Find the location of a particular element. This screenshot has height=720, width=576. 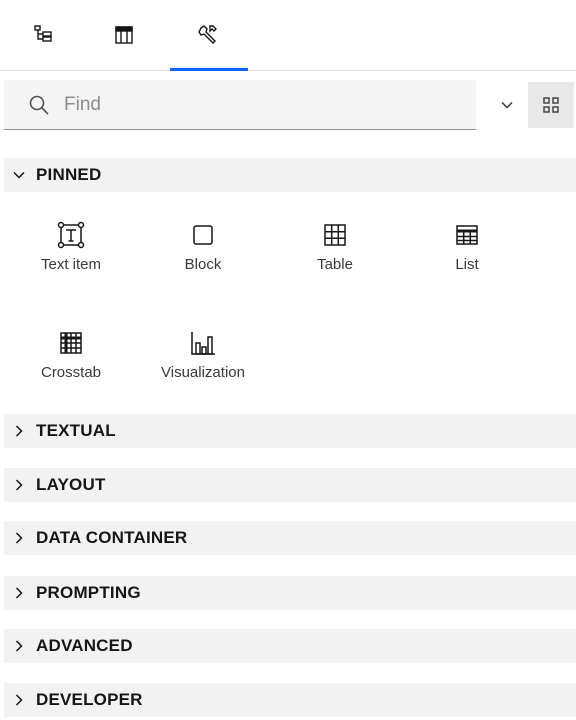

section-label: DATA CONTAINER is located at coordinates (112, 537).